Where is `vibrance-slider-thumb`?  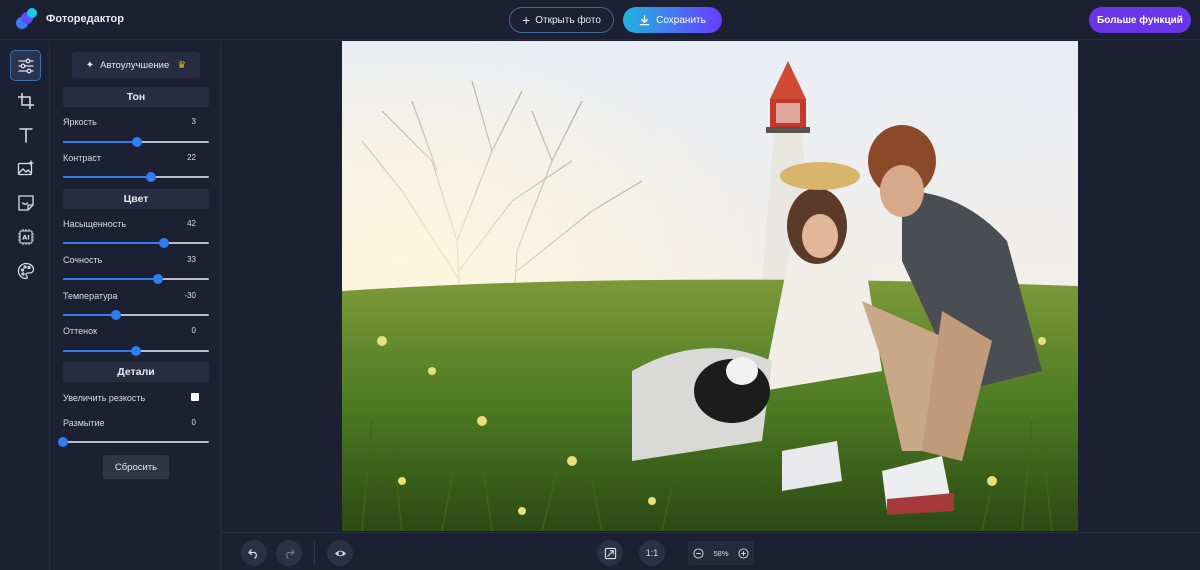 vibrance-slider-thumb is located at coordinates (157, 279).